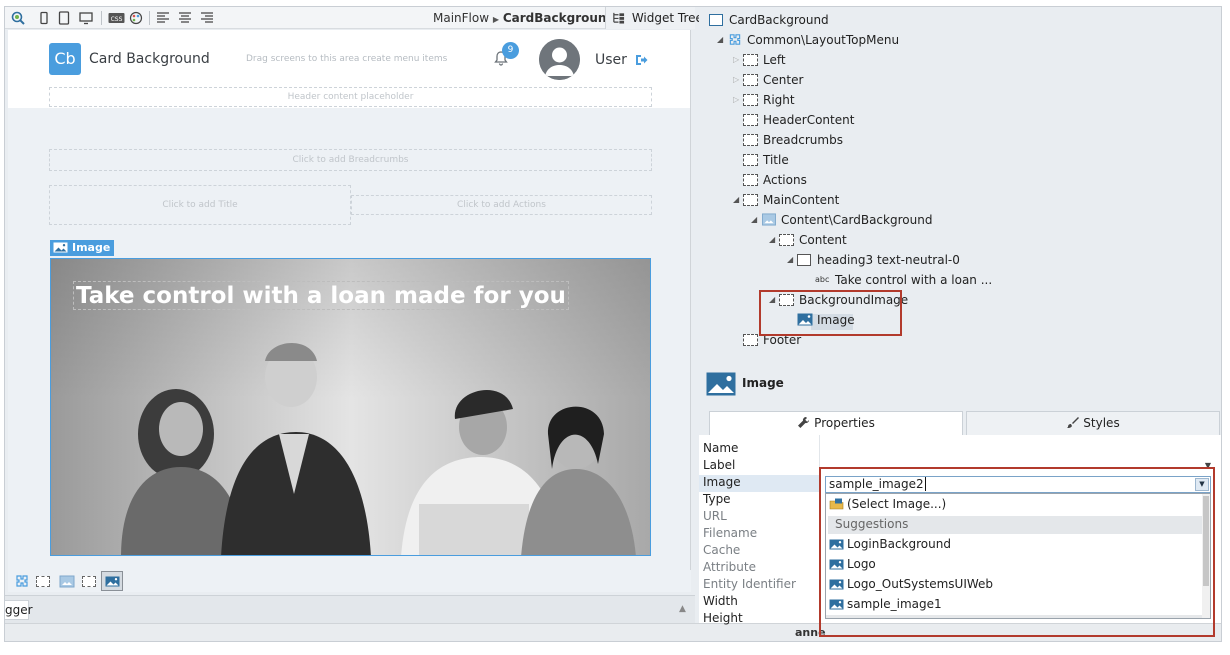 The image size is (1230, 655). What do you see at coordinates (667, 18) in the screenshot?
I see `widget-tree-tab-label: Widget Tree` at bounding box center [667, 18].